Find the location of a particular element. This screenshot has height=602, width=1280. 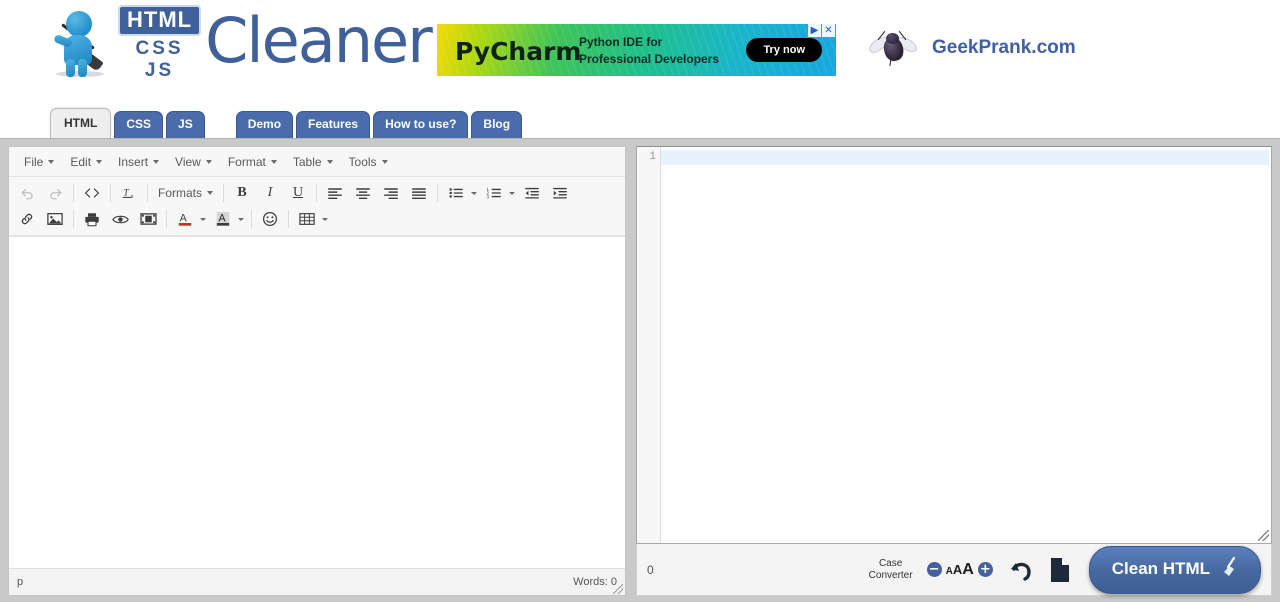

table-dropdown is located at coordinates (312, 219).